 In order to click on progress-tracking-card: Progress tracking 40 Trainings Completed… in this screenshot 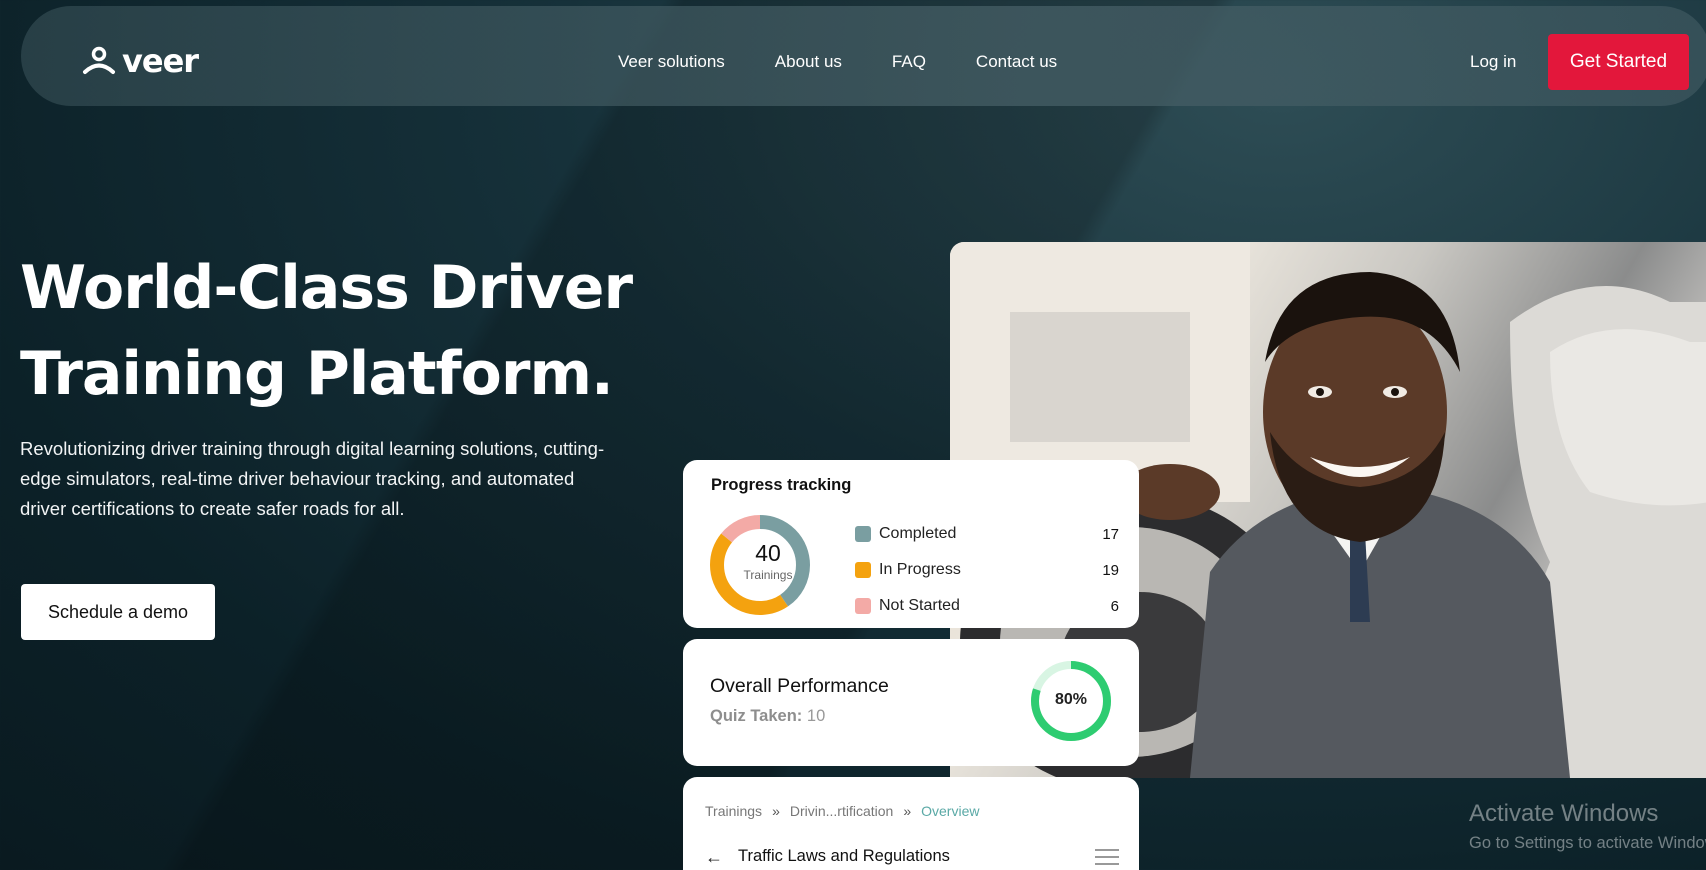, I will do `click(911, 544)`.